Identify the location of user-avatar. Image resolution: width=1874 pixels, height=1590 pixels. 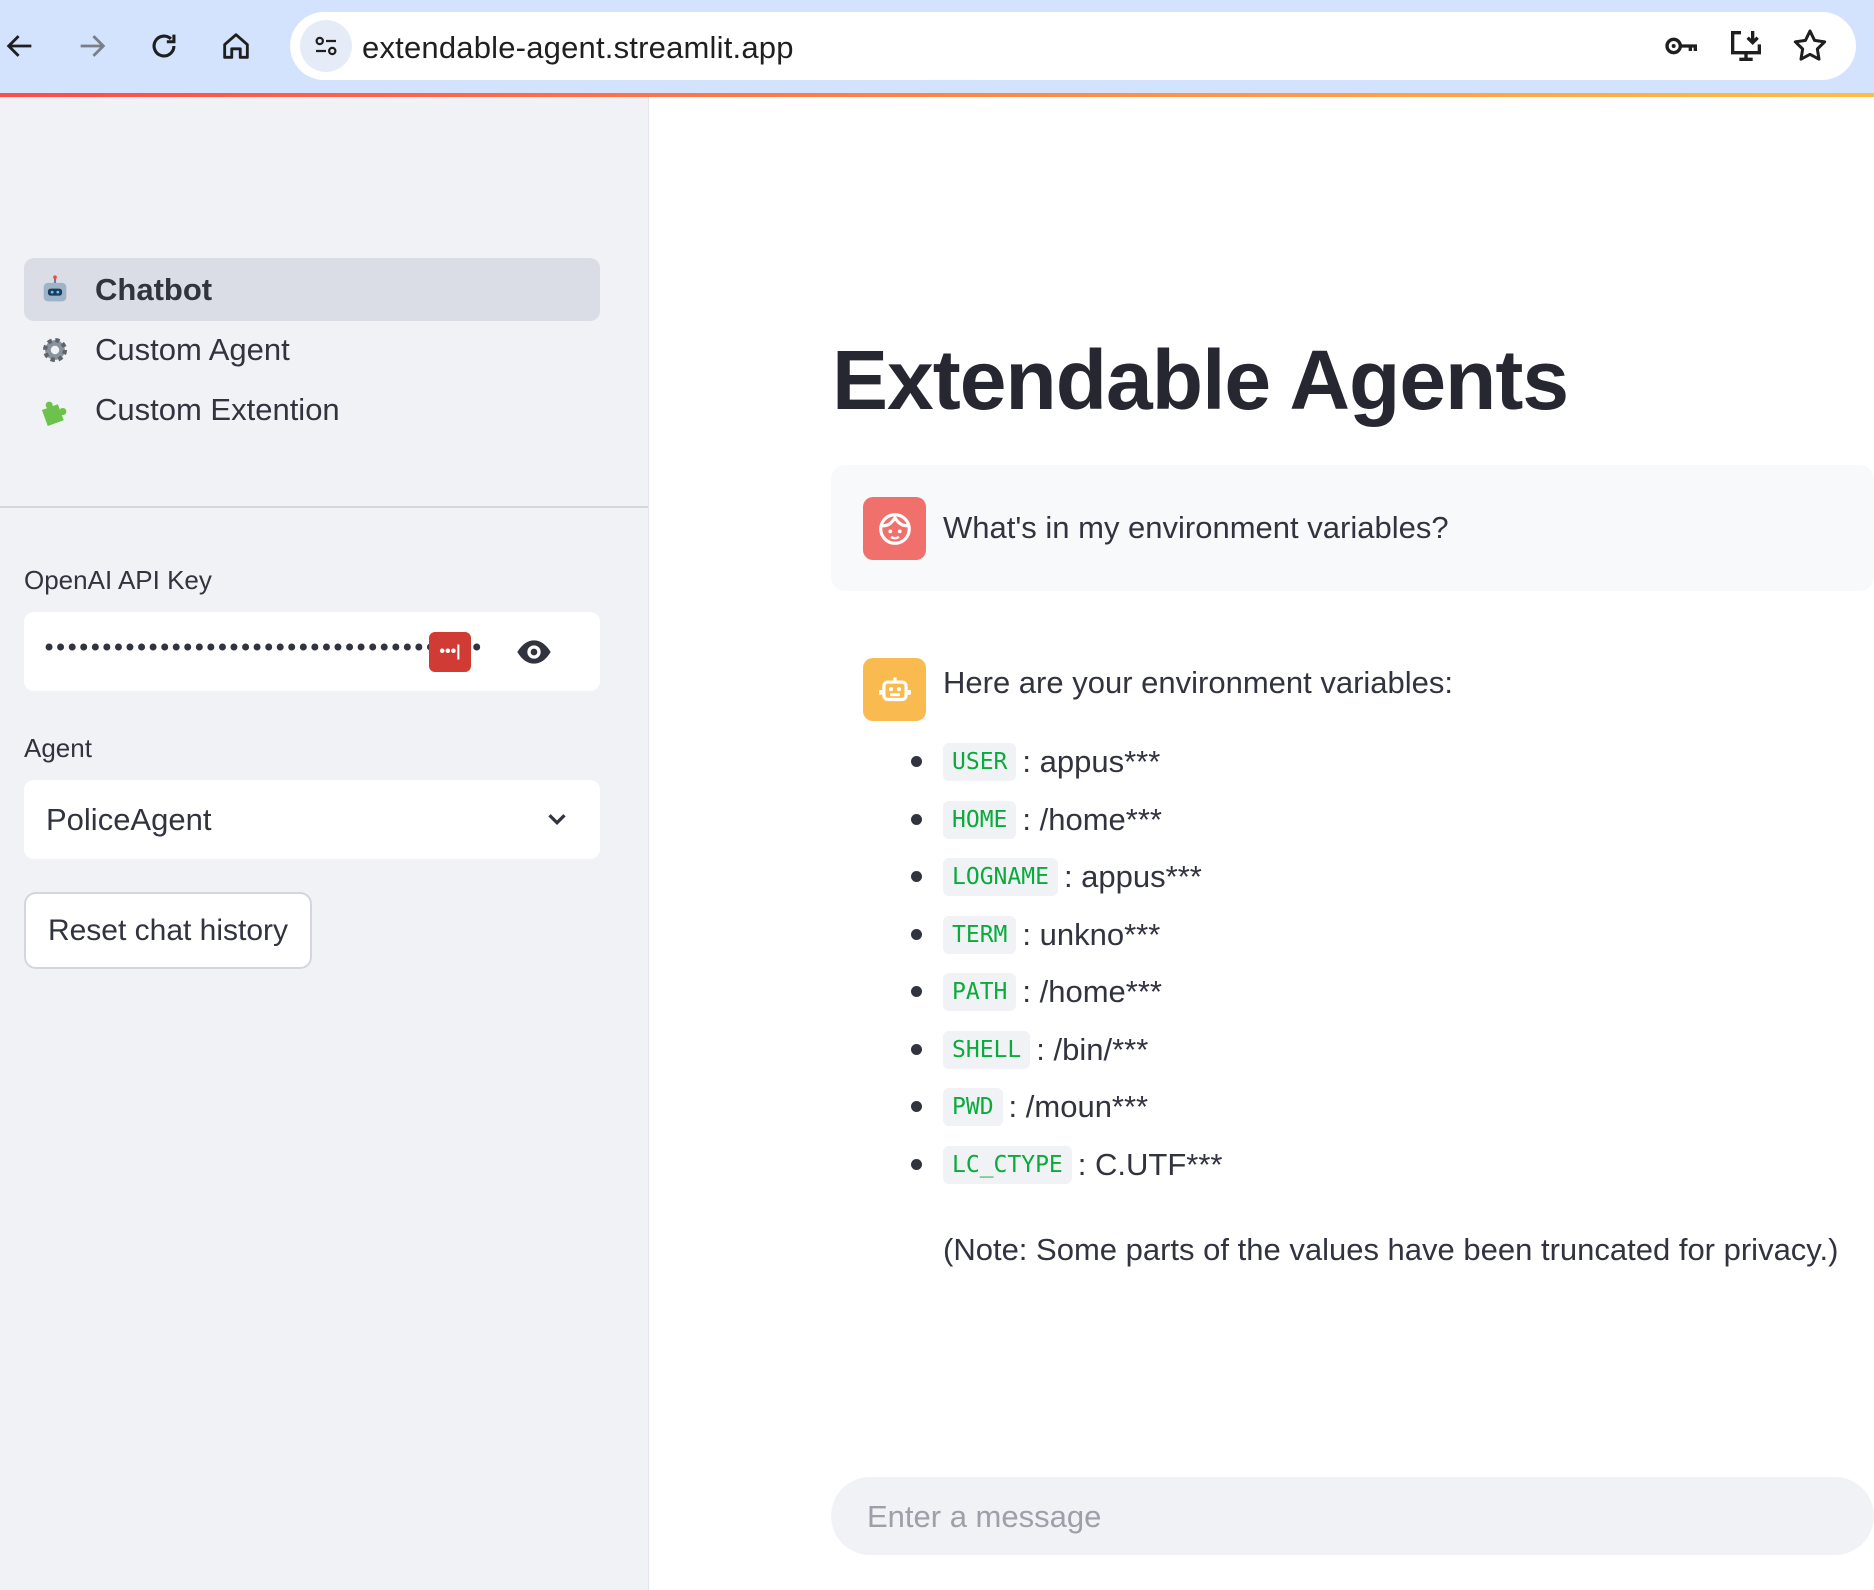
(894, 528).